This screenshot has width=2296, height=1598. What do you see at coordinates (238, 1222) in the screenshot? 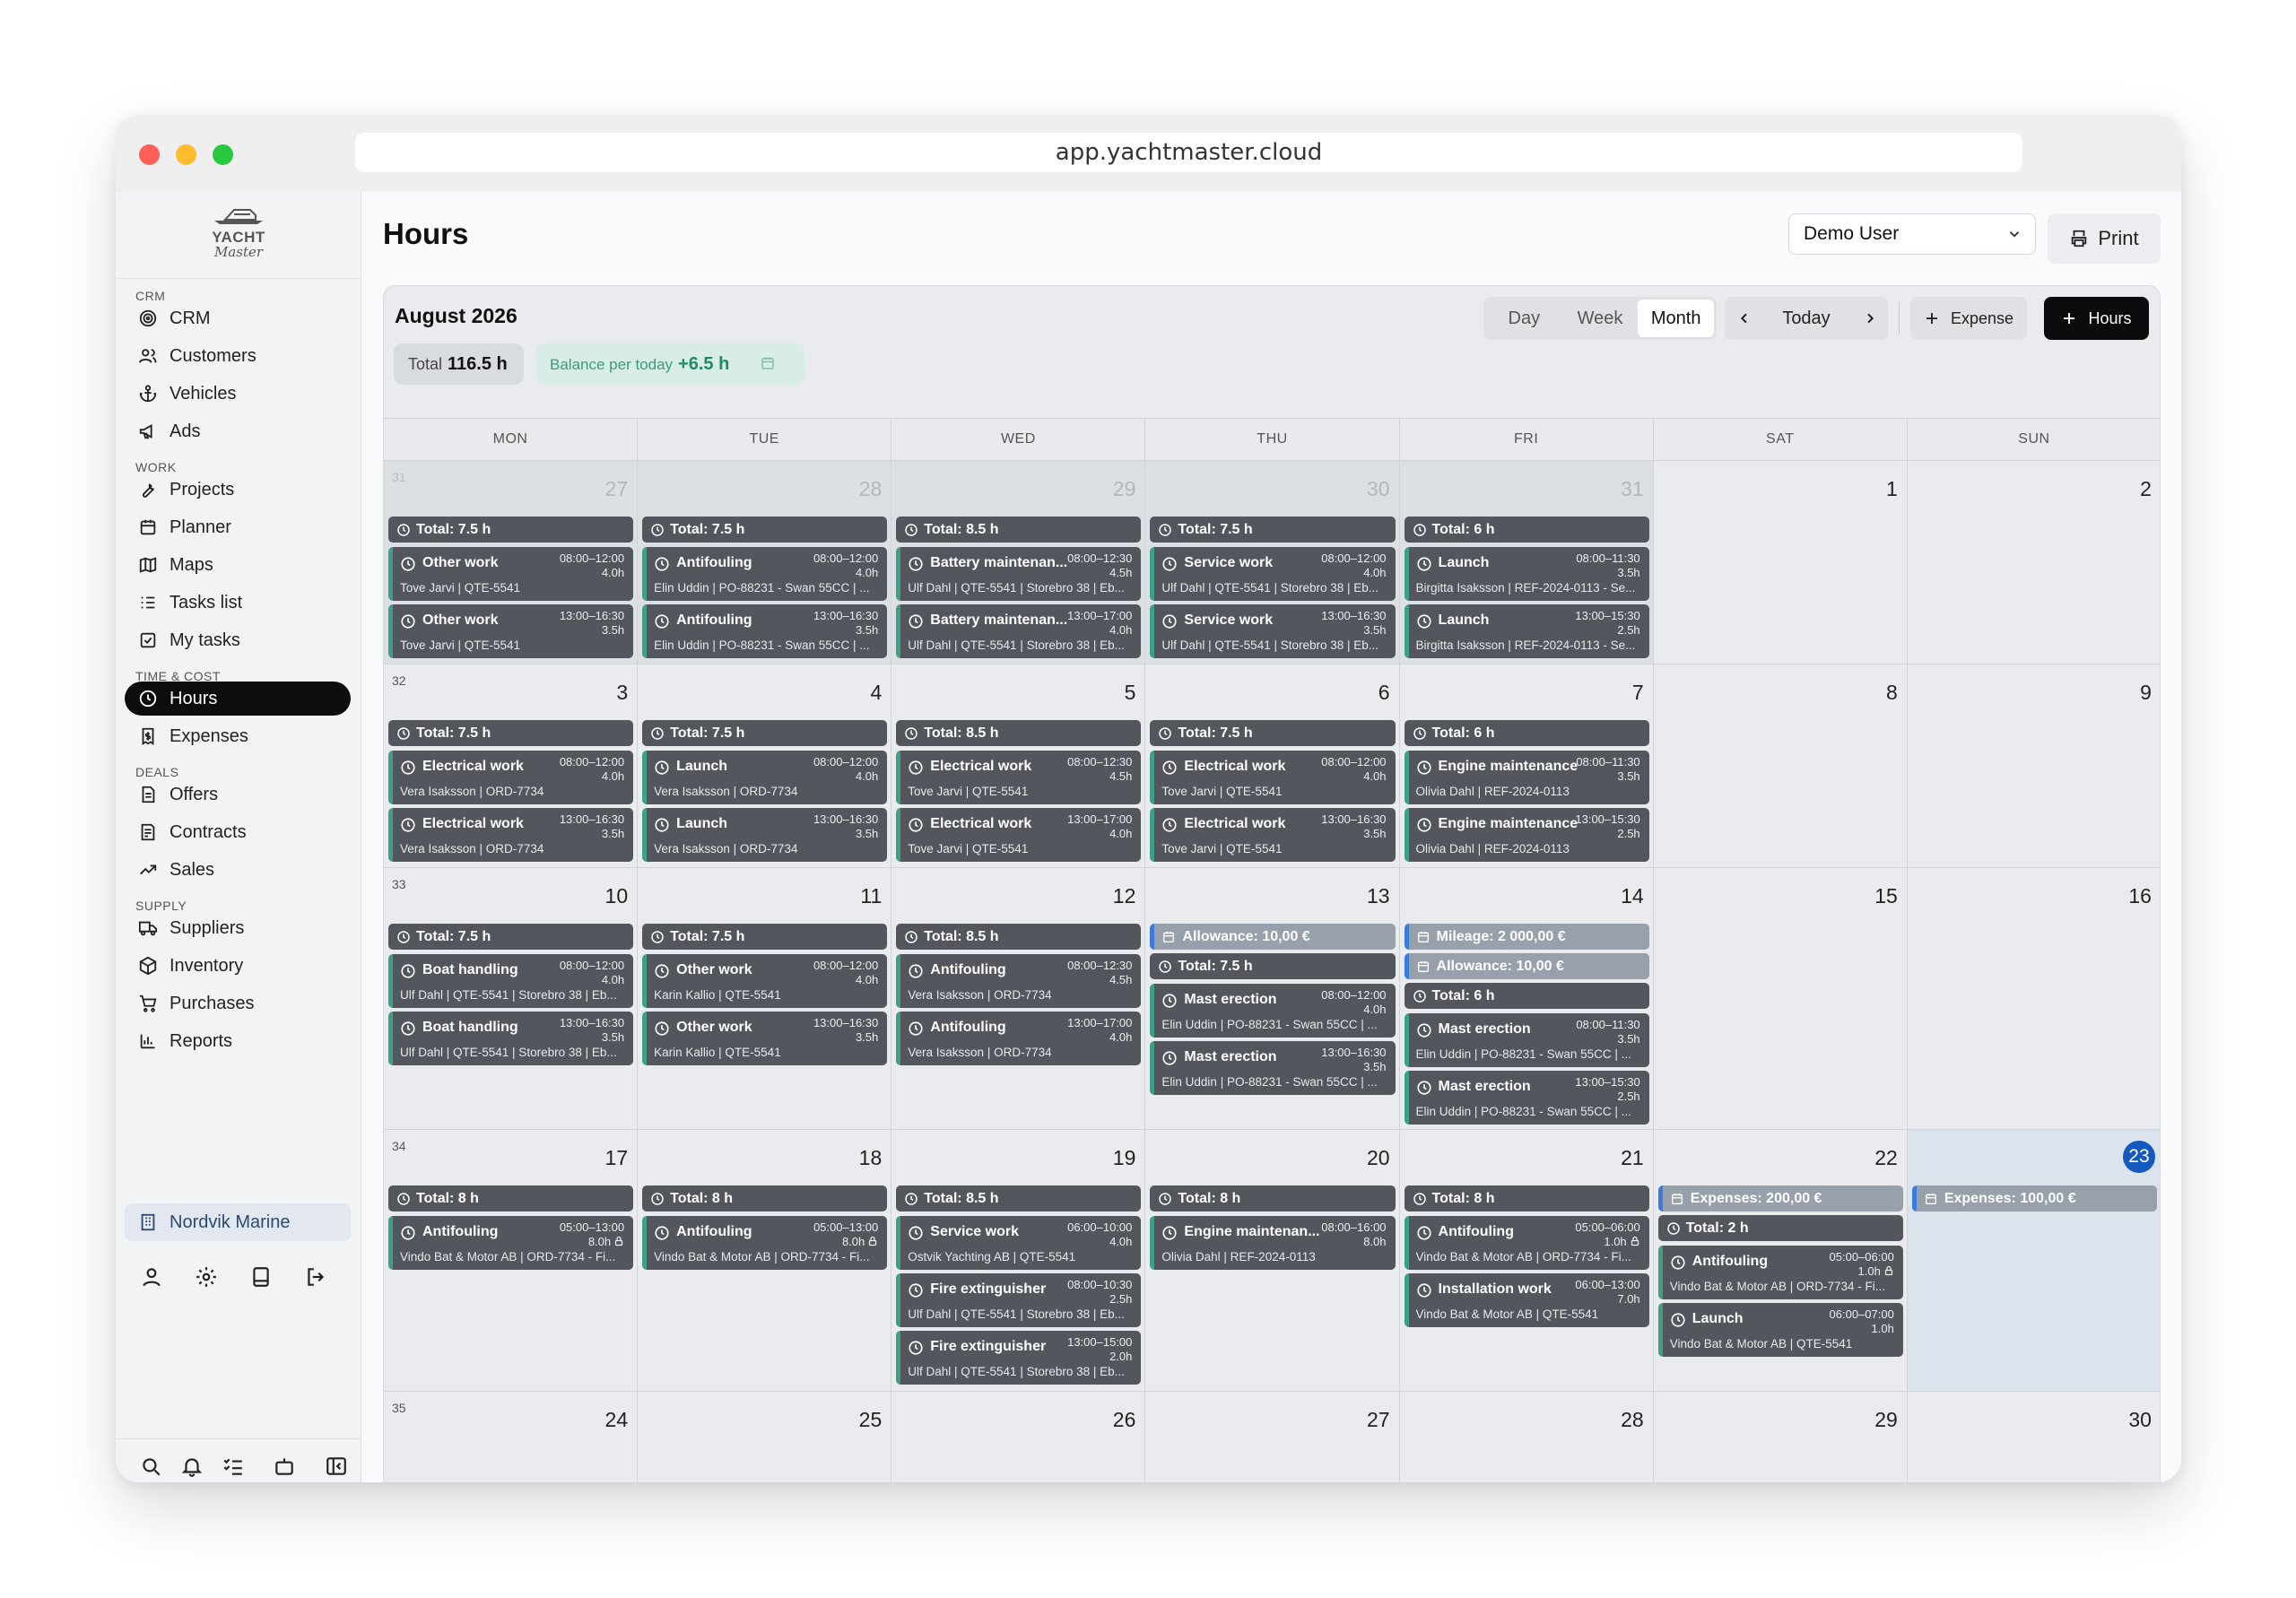
I see `organization-switcher: Nordvik Marine` at bounding box center [238, 1222].